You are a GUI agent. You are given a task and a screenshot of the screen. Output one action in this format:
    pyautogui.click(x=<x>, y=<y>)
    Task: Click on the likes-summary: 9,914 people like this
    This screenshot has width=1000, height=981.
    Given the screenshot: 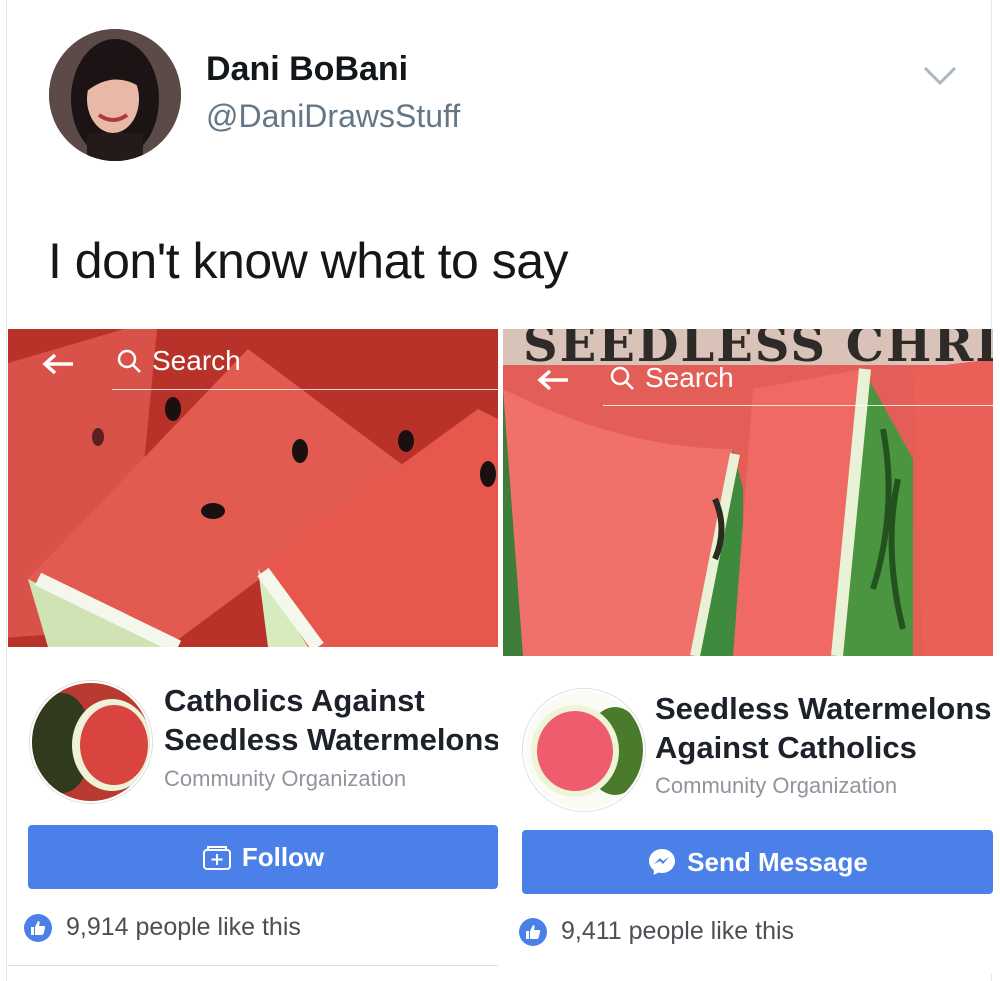 What is the action you would take?
    pyautogui.click(x=162, y=927)
    